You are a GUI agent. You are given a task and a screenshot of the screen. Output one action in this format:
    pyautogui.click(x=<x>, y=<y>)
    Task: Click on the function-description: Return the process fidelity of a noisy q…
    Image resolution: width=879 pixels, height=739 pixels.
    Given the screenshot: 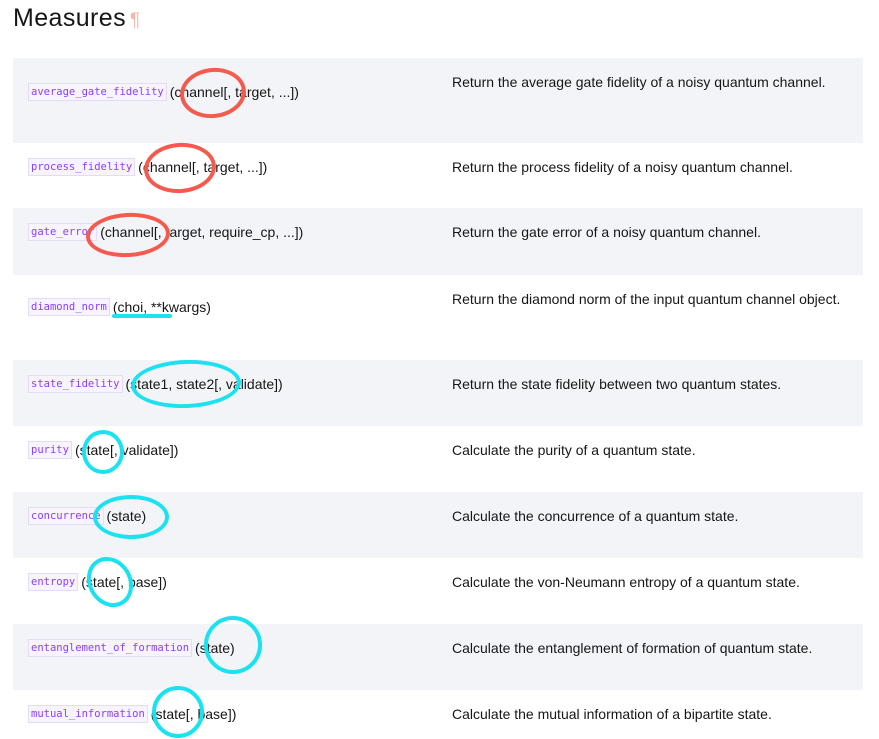 What is the action you would take?
    pyautogui.click(x=622, y=167)
    